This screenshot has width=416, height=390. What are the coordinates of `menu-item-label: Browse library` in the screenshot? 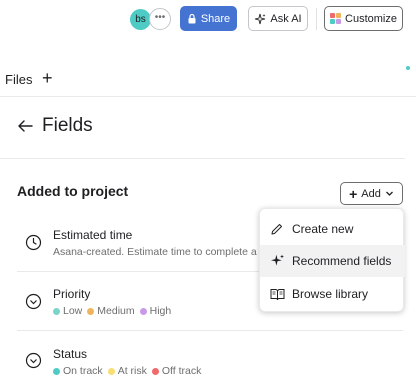 It's located at (330, 294).